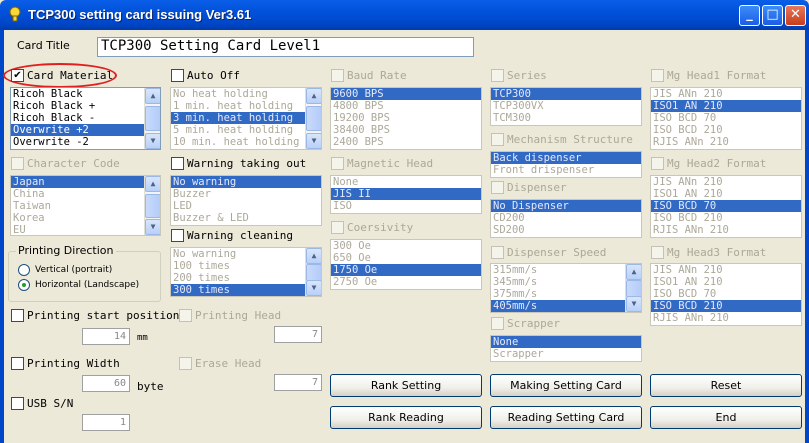 This screenshot has width=809, height=443. Describe the element at coordinates (406, 246) in the screenshot. I see `list-item: 300 Oe` at that location.